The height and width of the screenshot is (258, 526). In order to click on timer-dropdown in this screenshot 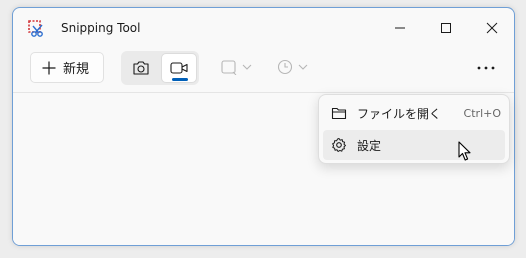, I will do `click(294, 67)`.